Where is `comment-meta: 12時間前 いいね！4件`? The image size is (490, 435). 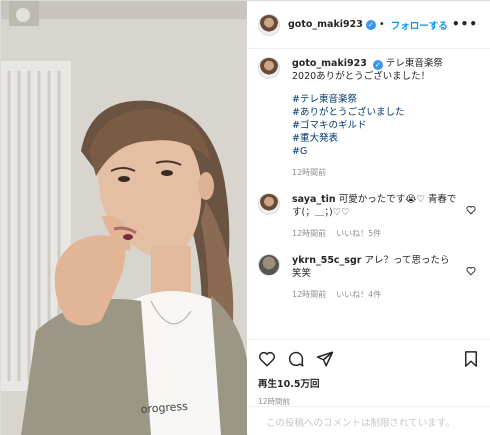 comment-meta: 12時間前 いいね！4件 is located at coordinates (377, 294).